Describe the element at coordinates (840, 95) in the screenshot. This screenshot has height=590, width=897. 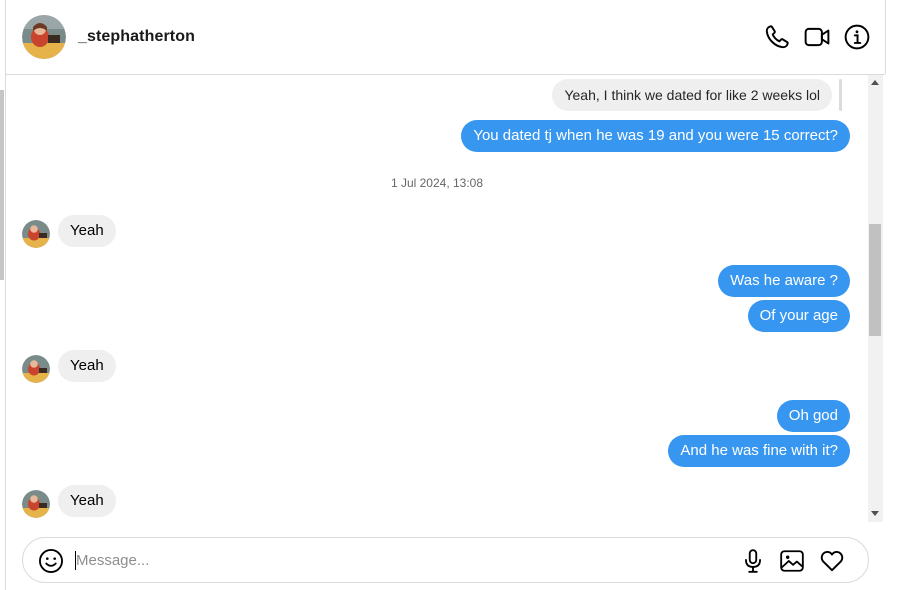
I see `reply-indicator` at that location.